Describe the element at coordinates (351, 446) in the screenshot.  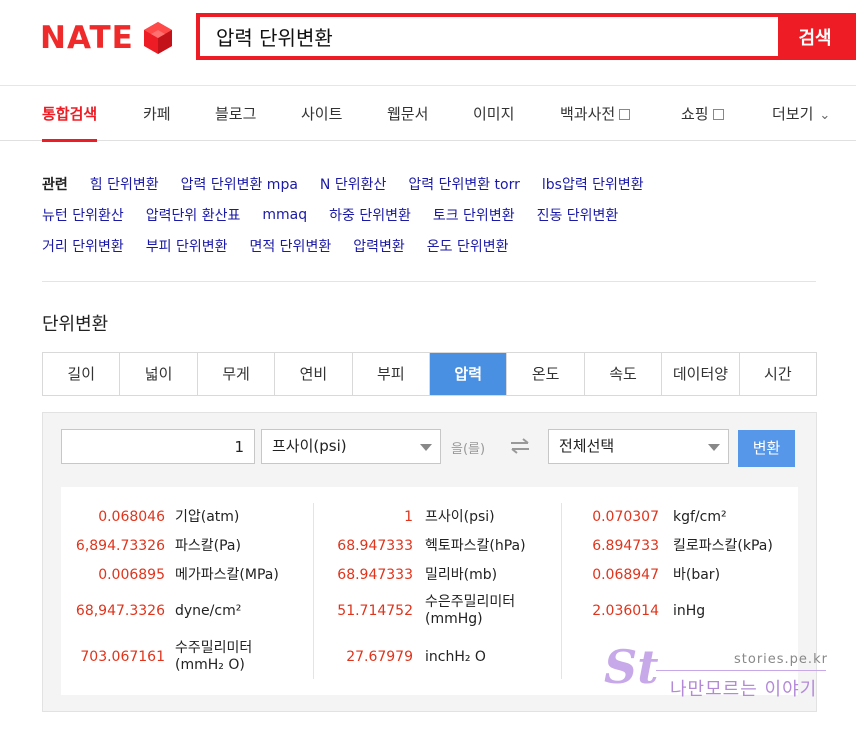
I see `from-unit-select: 프사이(psi)` at that location.